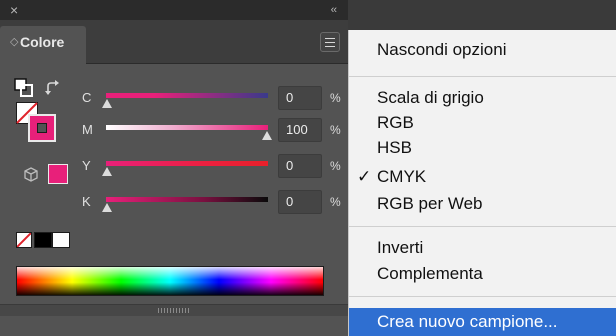 This screenshot has height=336, width=616. I want to click on collapse-icon: ‹‹, so click(334, 10).